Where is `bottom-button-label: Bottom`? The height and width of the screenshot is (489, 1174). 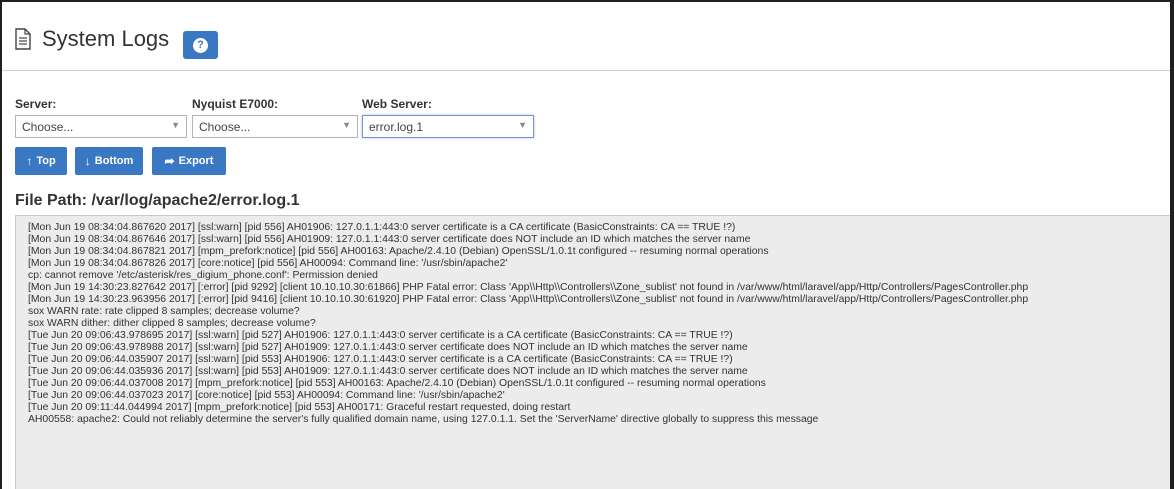 bottom-button-label: Bottom is located at coordinates (114, 161).